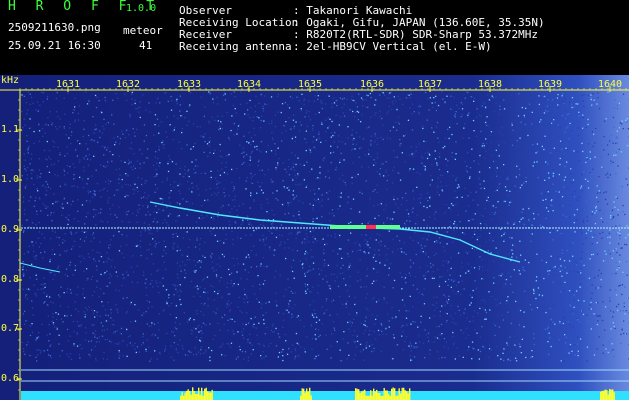 Image resolution: width=629 pixels, height=400 pixels. What do you see at coordinates (490, 84) in the screenshot?
I see `x-tick-label: 1638` at bounding box center [490, 84].